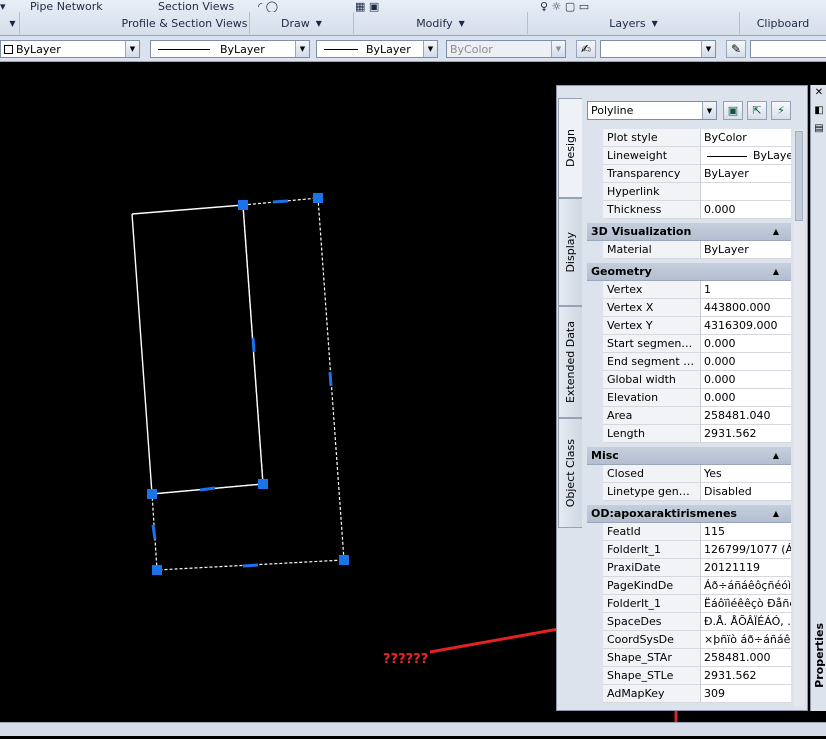 This screenshot has width=826, height=739. Describe the element at coordinates (441, 23) in the screenshot. I see `panel-modify: Modify ▼` at that location.